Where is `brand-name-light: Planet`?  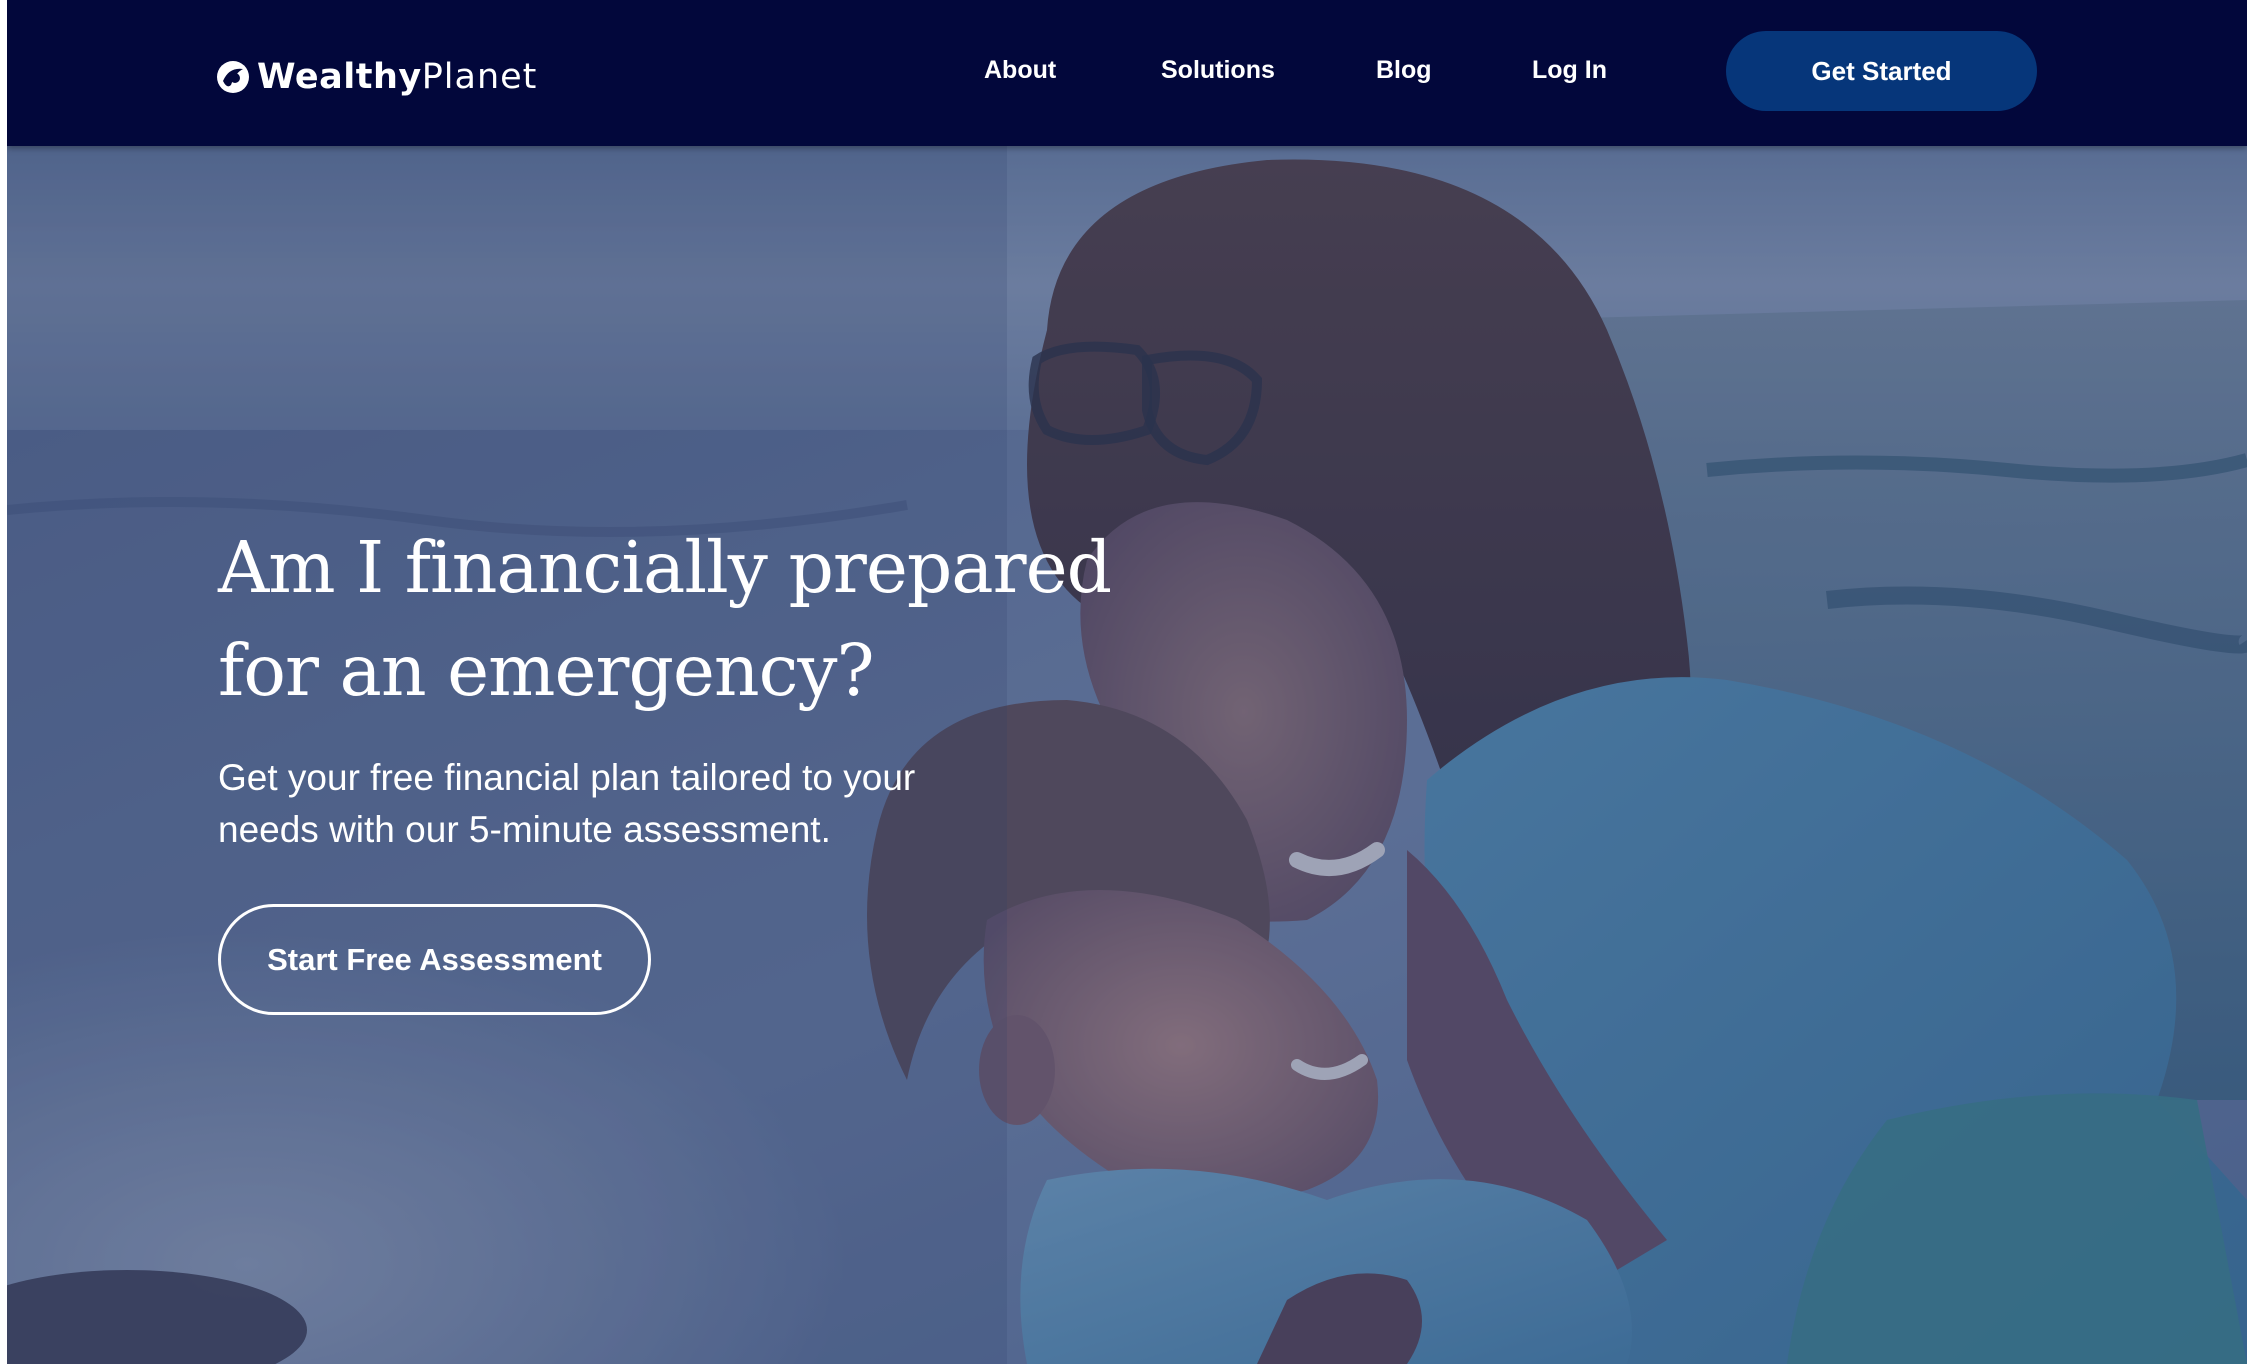
brand-name-light: Planet is located at coordinates (479, 77).